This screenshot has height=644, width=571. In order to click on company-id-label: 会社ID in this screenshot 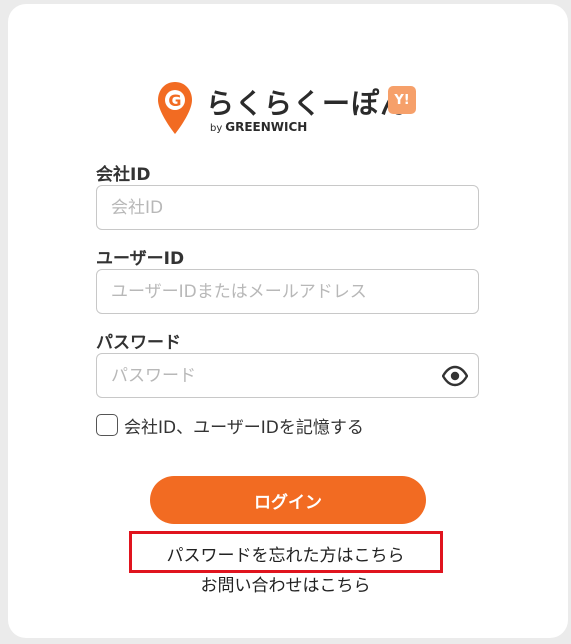, I will do `click(123, 175)`.